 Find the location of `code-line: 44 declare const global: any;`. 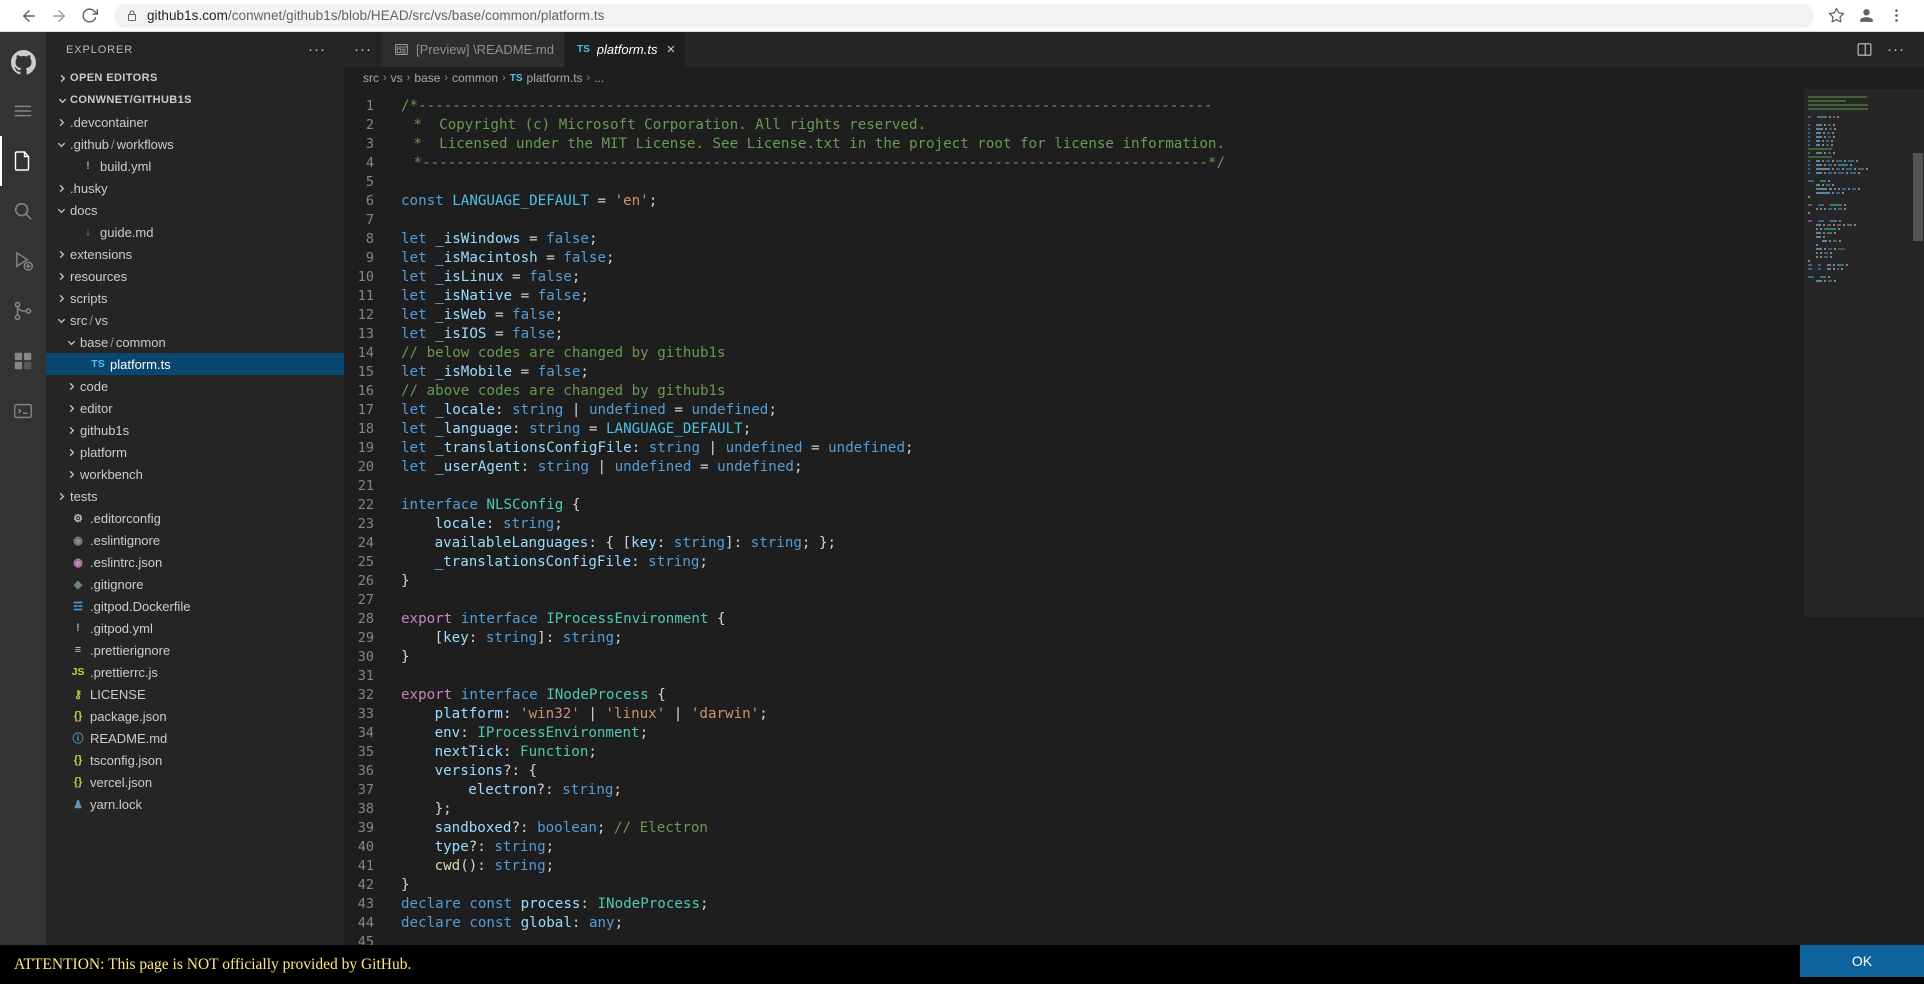

code-line: 44 declare const global: any; is located at coordinates (1074, 923).